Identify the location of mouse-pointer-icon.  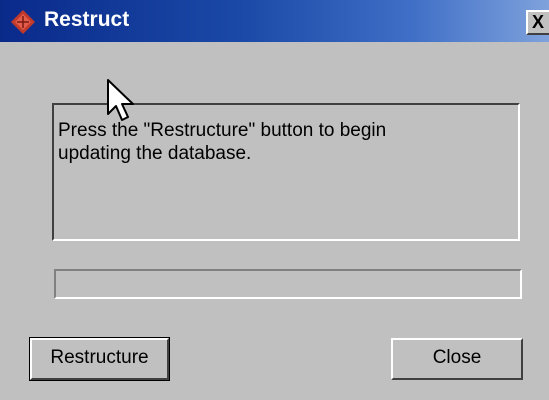
(120, 100).